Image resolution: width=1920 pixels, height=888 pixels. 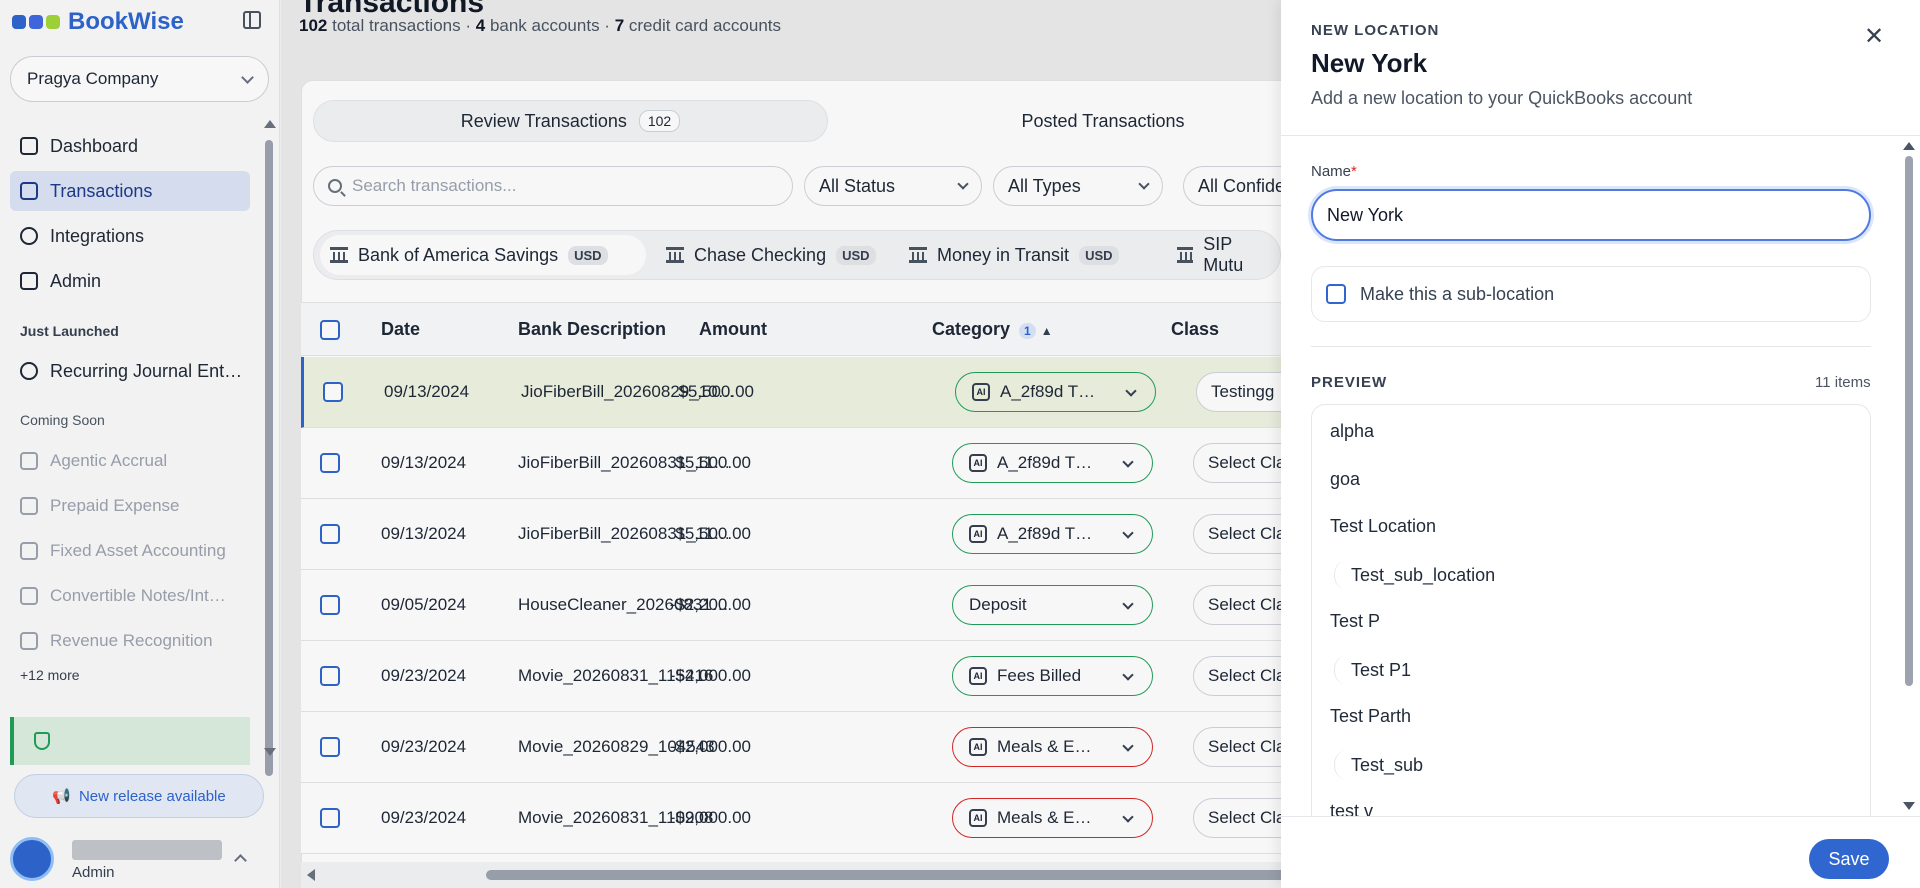 What do you see at coordinates (1352, 431) in the screenshot?
I see `preview-location: alpha` at bounding box center [1352, 431].